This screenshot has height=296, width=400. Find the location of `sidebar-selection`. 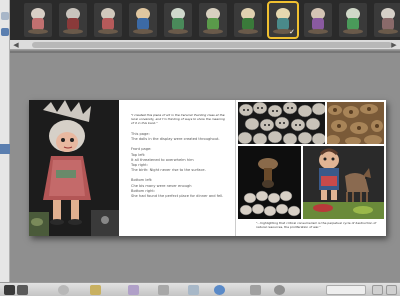

sidebar-selection is located at coordinates (5, 149).